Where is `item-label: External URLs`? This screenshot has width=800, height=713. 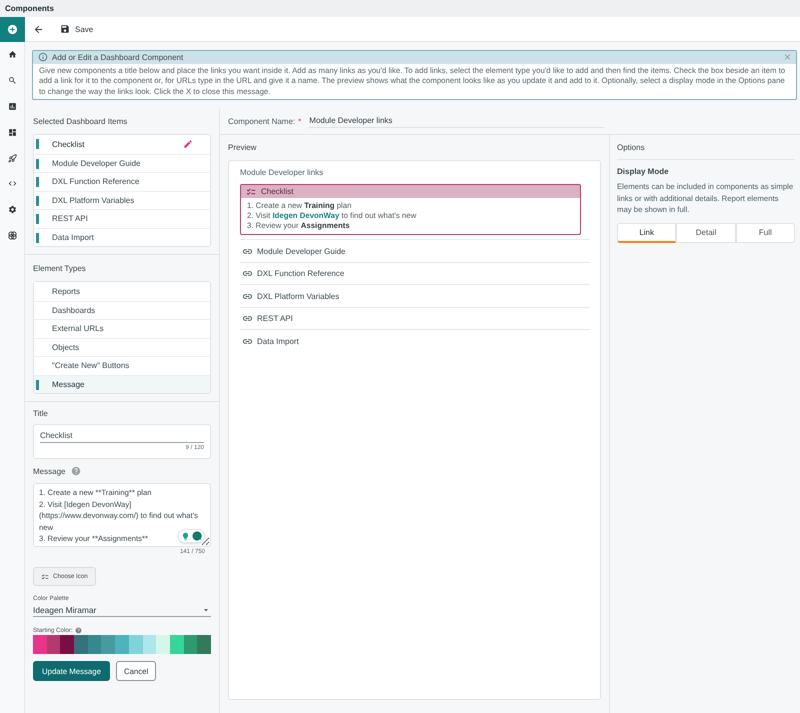 item-label: External URLs is located at coordinates (78, 329).